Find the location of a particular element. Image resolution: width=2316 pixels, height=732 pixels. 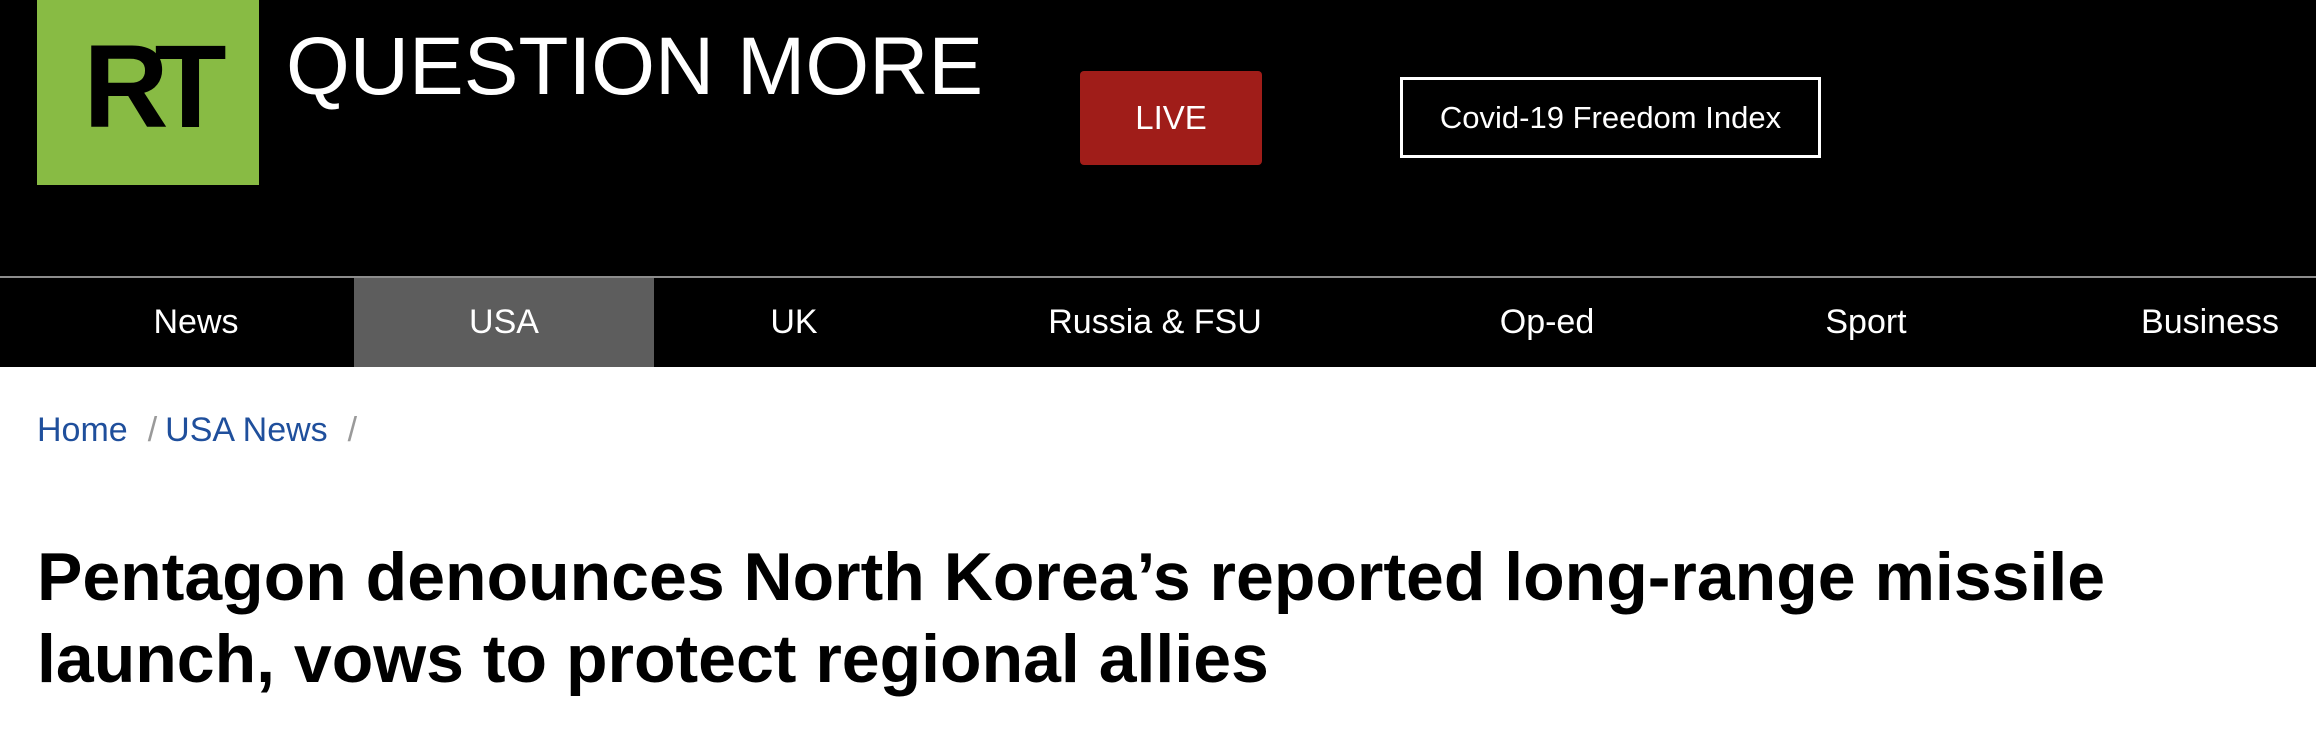

breadcrumb: Home / USA News / is located at coordinates (201, 430).